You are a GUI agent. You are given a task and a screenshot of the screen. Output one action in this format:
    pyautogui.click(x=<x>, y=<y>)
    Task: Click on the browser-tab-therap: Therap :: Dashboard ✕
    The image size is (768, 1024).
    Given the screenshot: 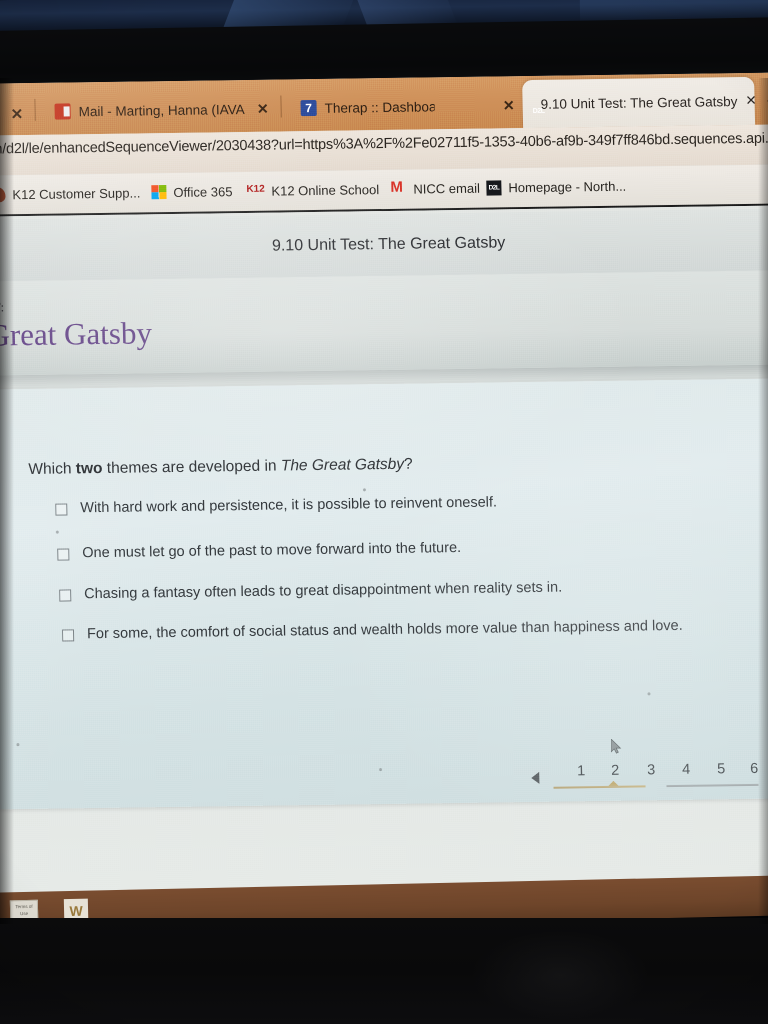 What is the action you would take?
    pyautogui.click(x=407, y=106)
    